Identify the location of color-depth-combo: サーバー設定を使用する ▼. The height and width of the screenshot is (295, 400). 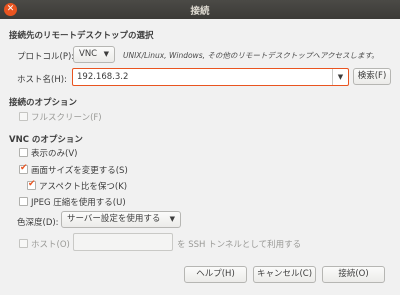
(121, 219).